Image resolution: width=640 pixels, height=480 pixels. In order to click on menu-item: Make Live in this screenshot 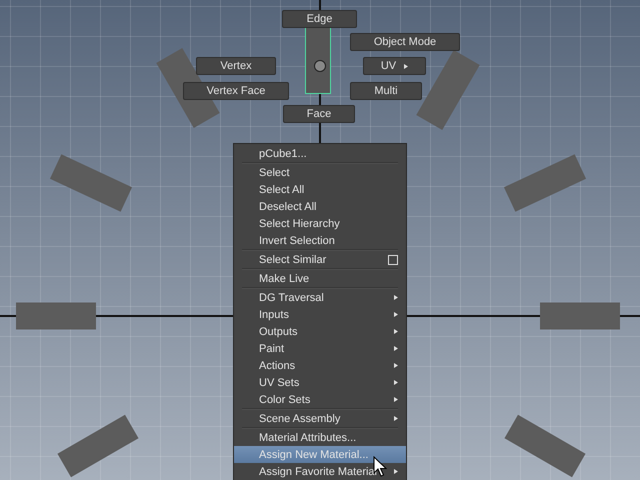, I will do `click(320, 278)`.